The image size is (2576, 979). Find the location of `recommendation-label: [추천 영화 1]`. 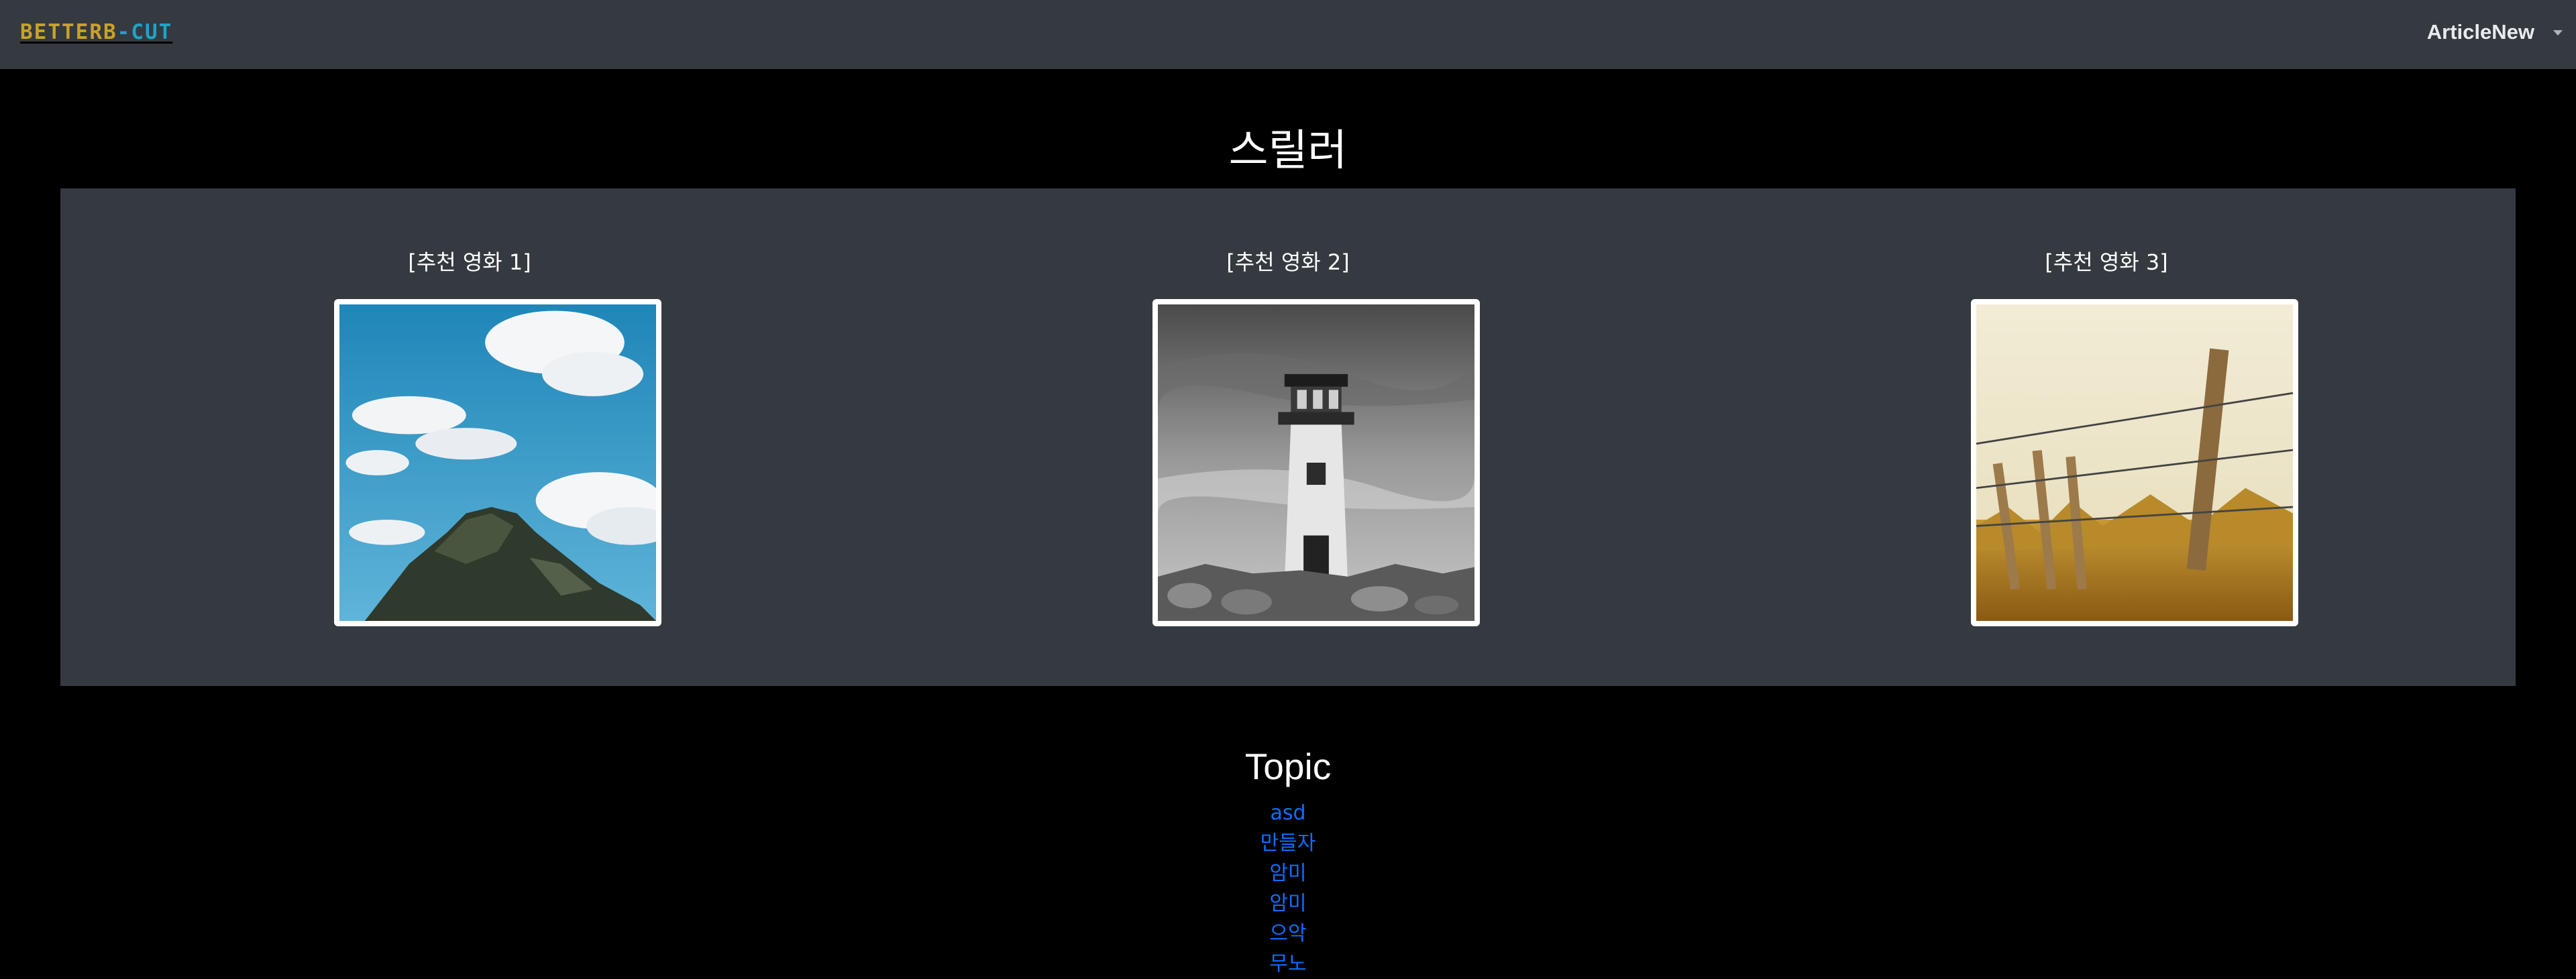

recommendation-label: [추천 영화 1] is located at coordinates (469, 262).